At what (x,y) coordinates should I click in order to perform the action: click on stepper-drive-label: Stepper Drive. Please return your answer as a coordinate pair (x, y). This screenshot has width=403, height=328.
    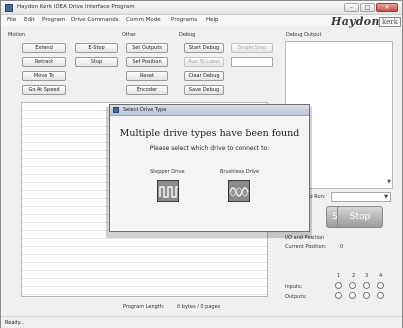
    Looking at the image, I should click on (167, 172).